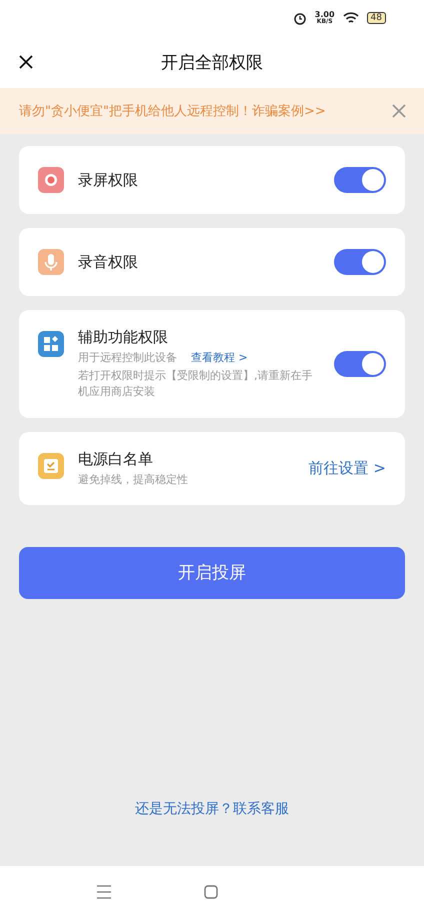 This screenshot has height=918, width=424. I want to click on permission-title: 录音权限, so click(108, 262).